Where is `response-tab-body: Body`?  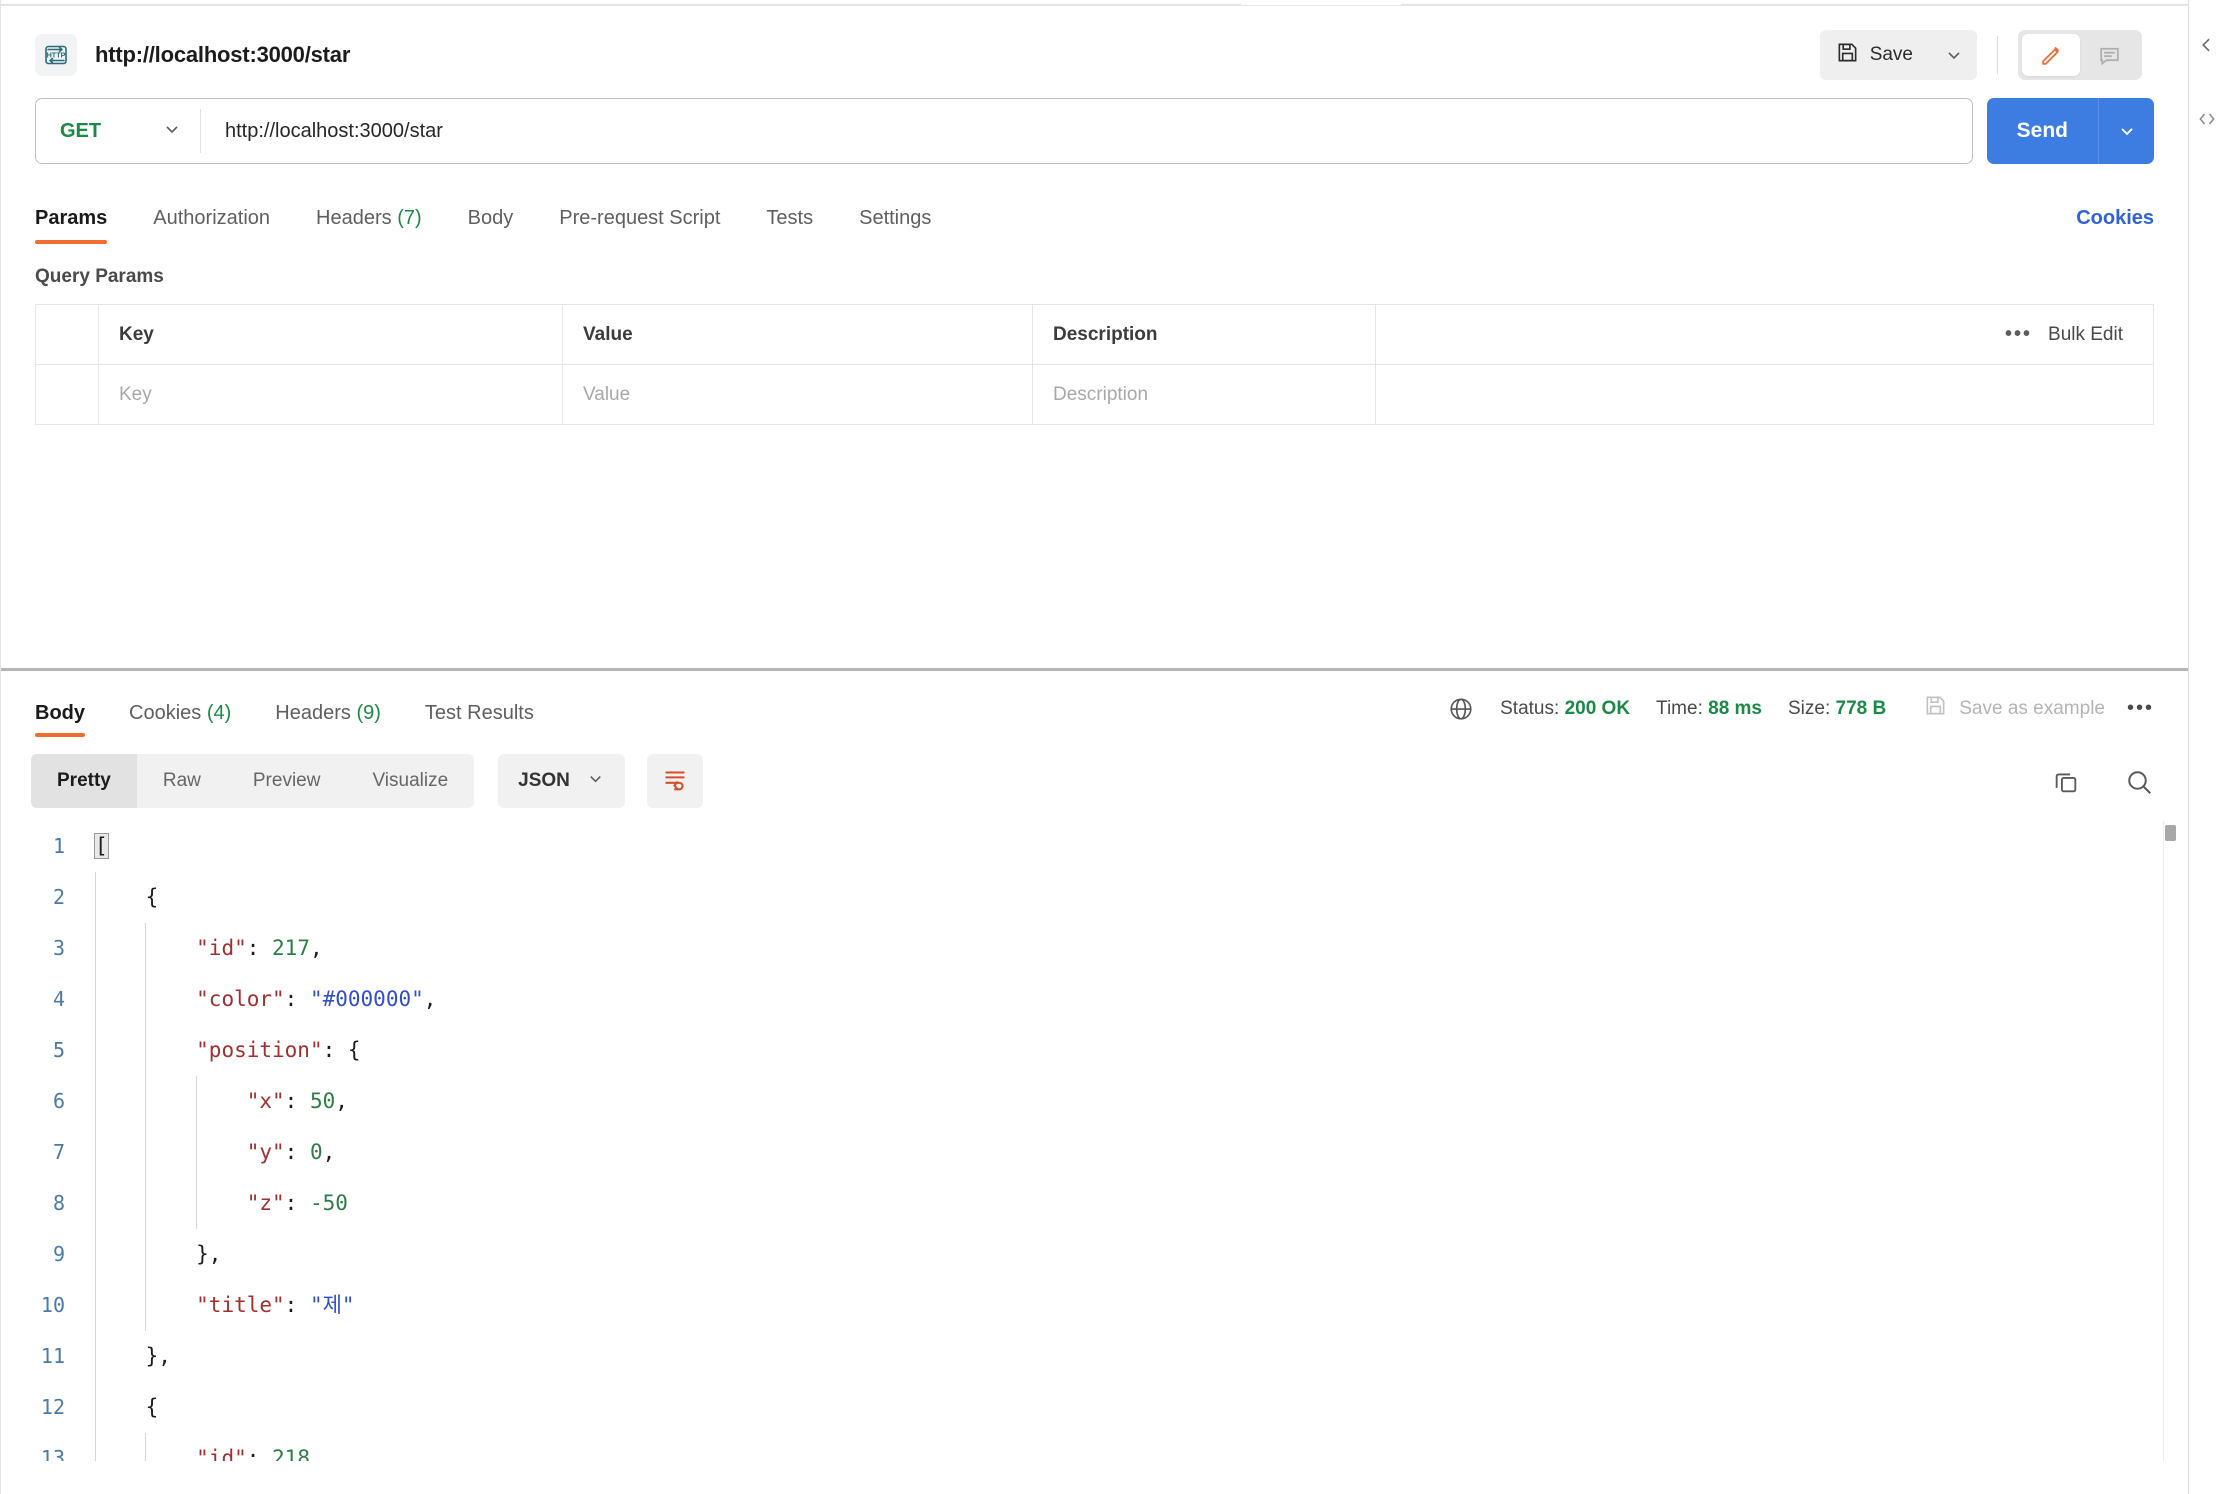
response-tab-body: Body is located at coordinates (60, 719).